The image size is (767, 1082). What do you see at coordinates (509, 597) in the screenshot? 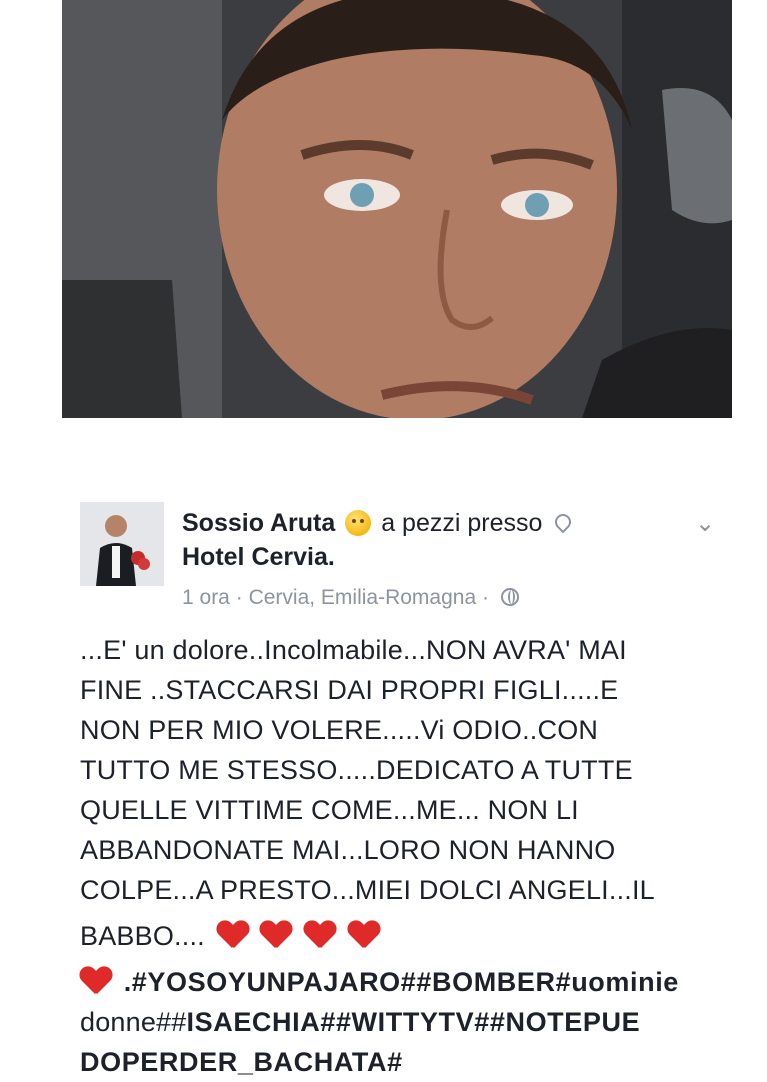
I see `globe-icon` at bounding box center [509, 597].